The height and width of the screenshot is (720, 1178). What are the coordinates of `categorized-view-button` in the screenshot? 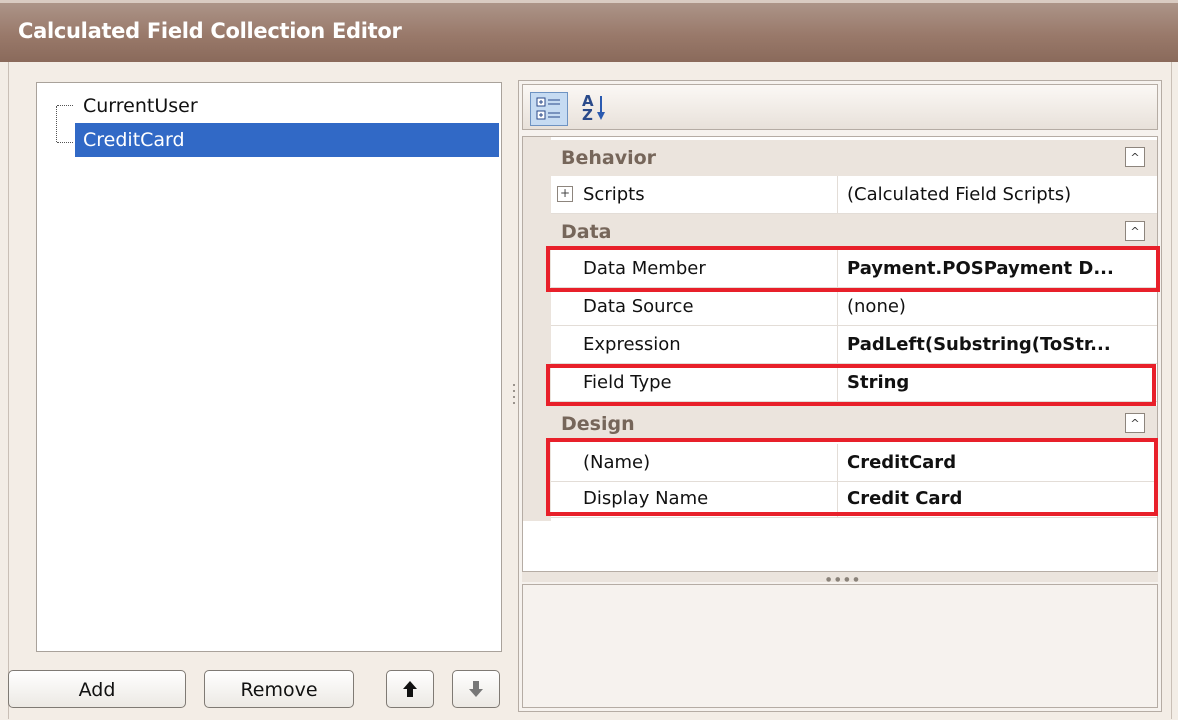 It's located at (549, 109).